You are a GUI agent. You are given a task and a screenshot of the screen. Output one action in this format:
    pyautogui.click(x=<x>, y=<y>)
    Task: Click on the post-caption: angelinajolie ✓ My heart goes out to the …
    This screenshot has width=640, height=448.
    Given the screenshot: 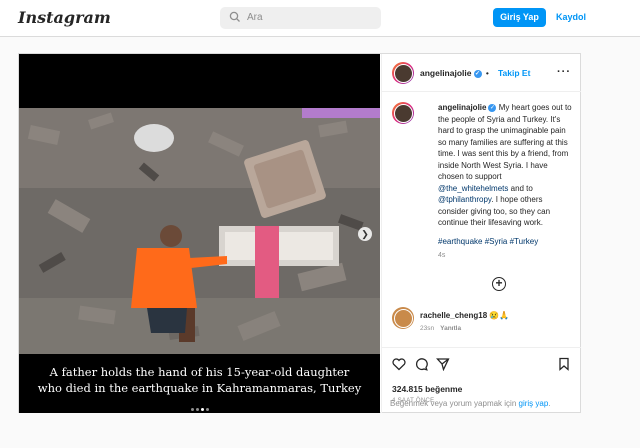 What is the action you would take?
    pyautogui.click(x=506, y=165)
    